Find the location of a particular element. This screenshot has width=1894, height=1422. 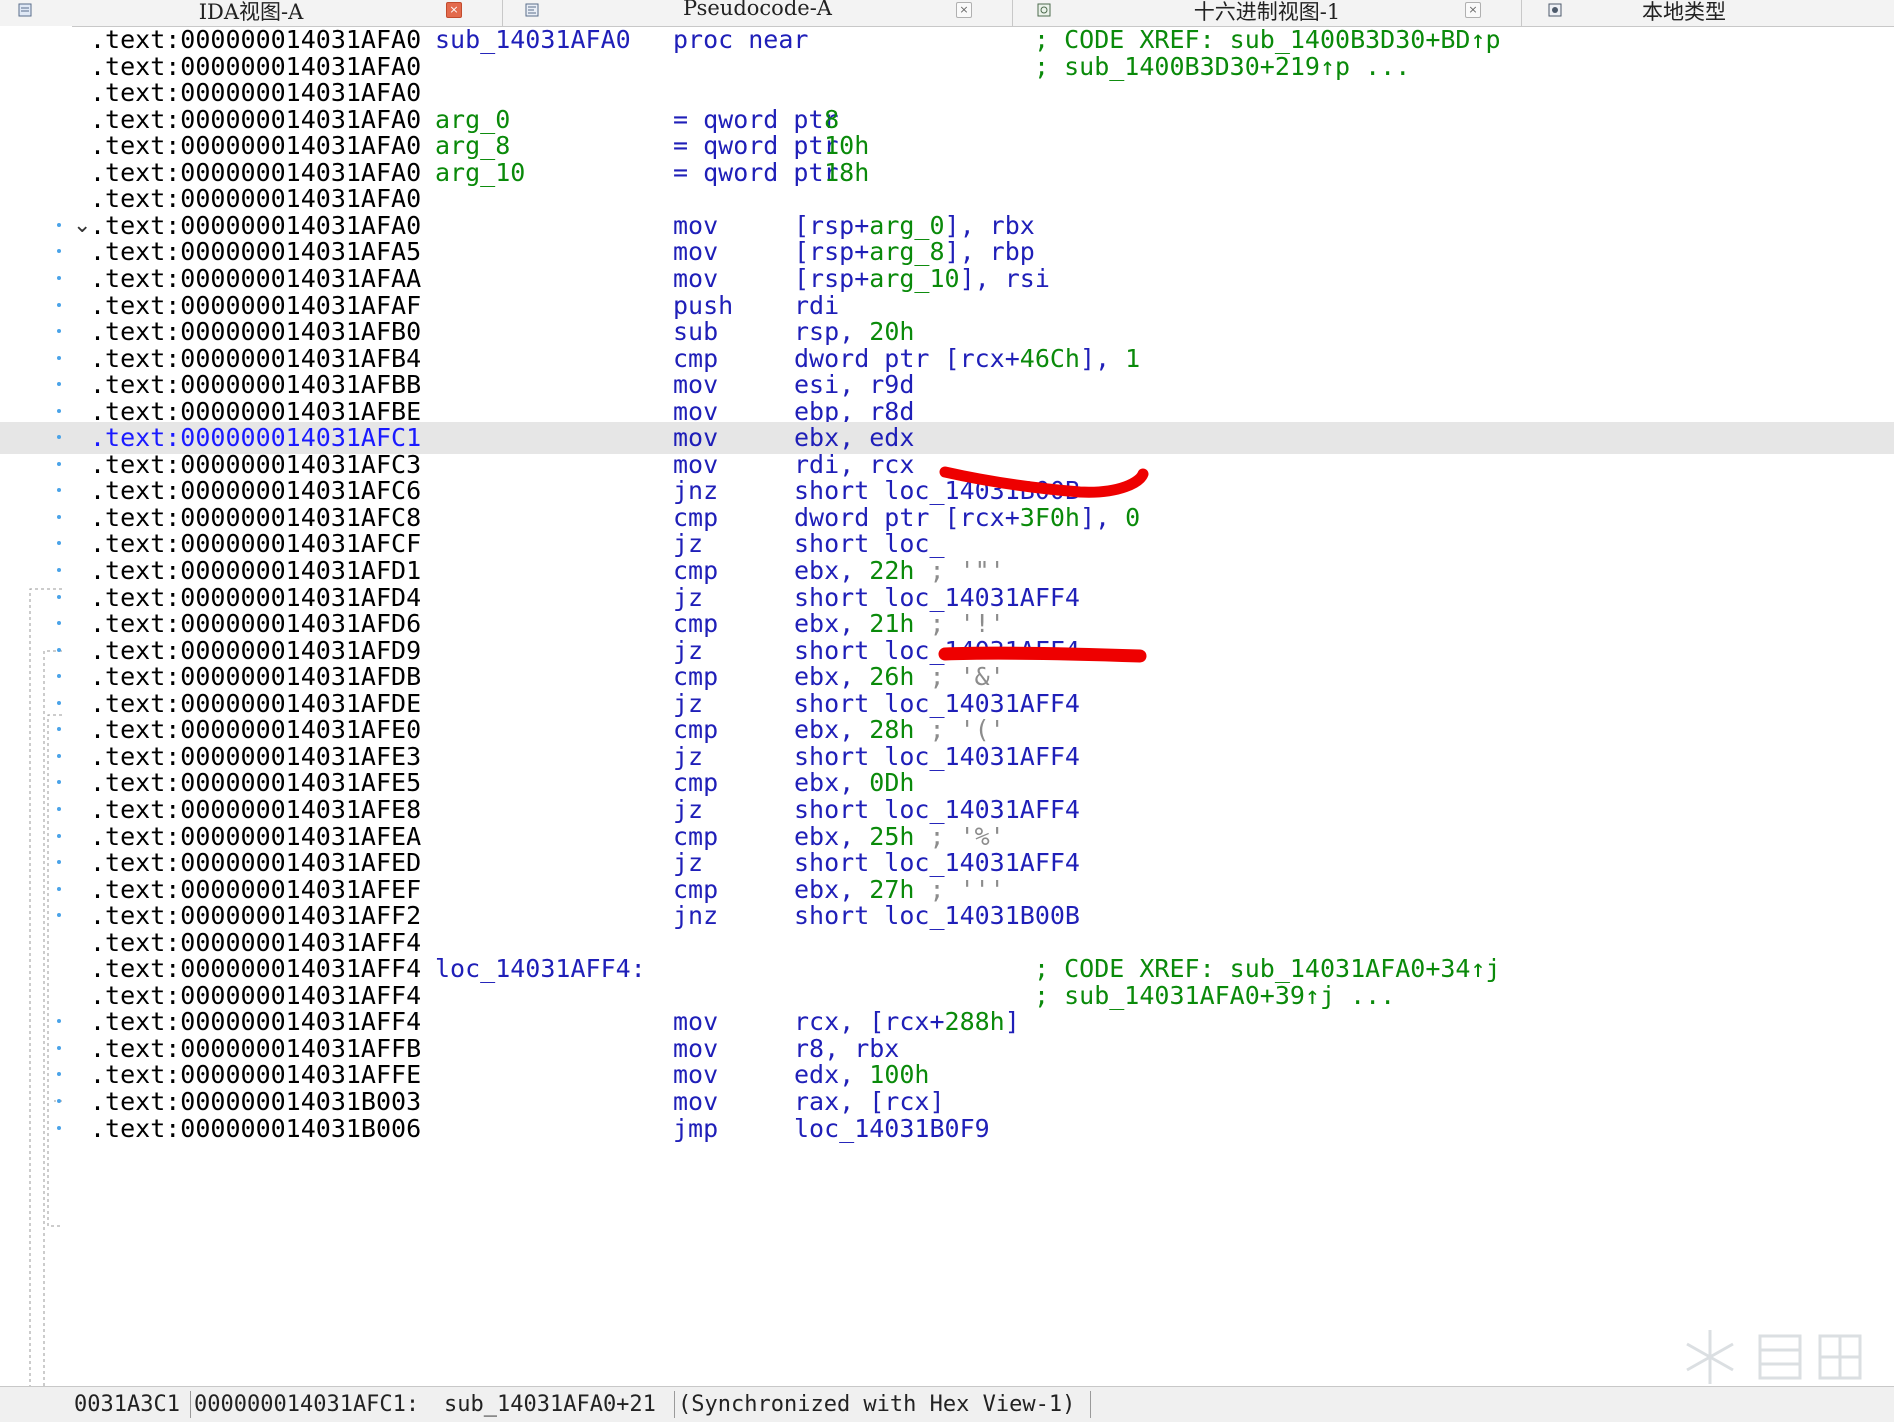

tab-title: IDA视图-A is located at coordinates (251, 12).